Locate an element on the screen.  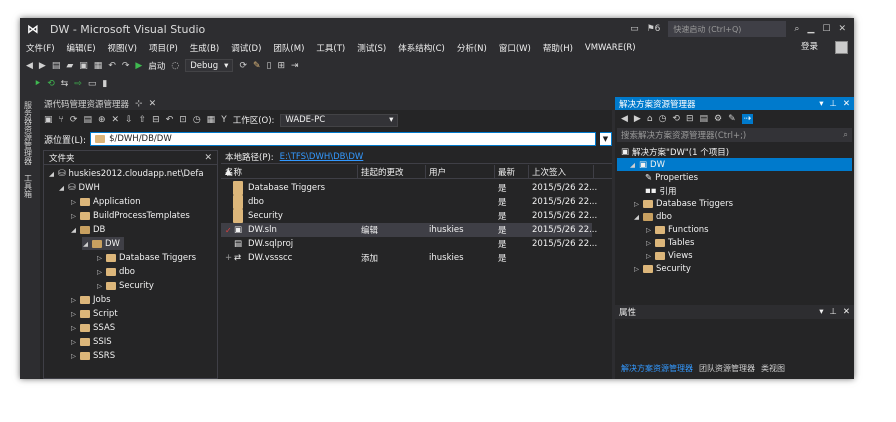
pin-icon: ⊹ is located at coordinates (139, 104).